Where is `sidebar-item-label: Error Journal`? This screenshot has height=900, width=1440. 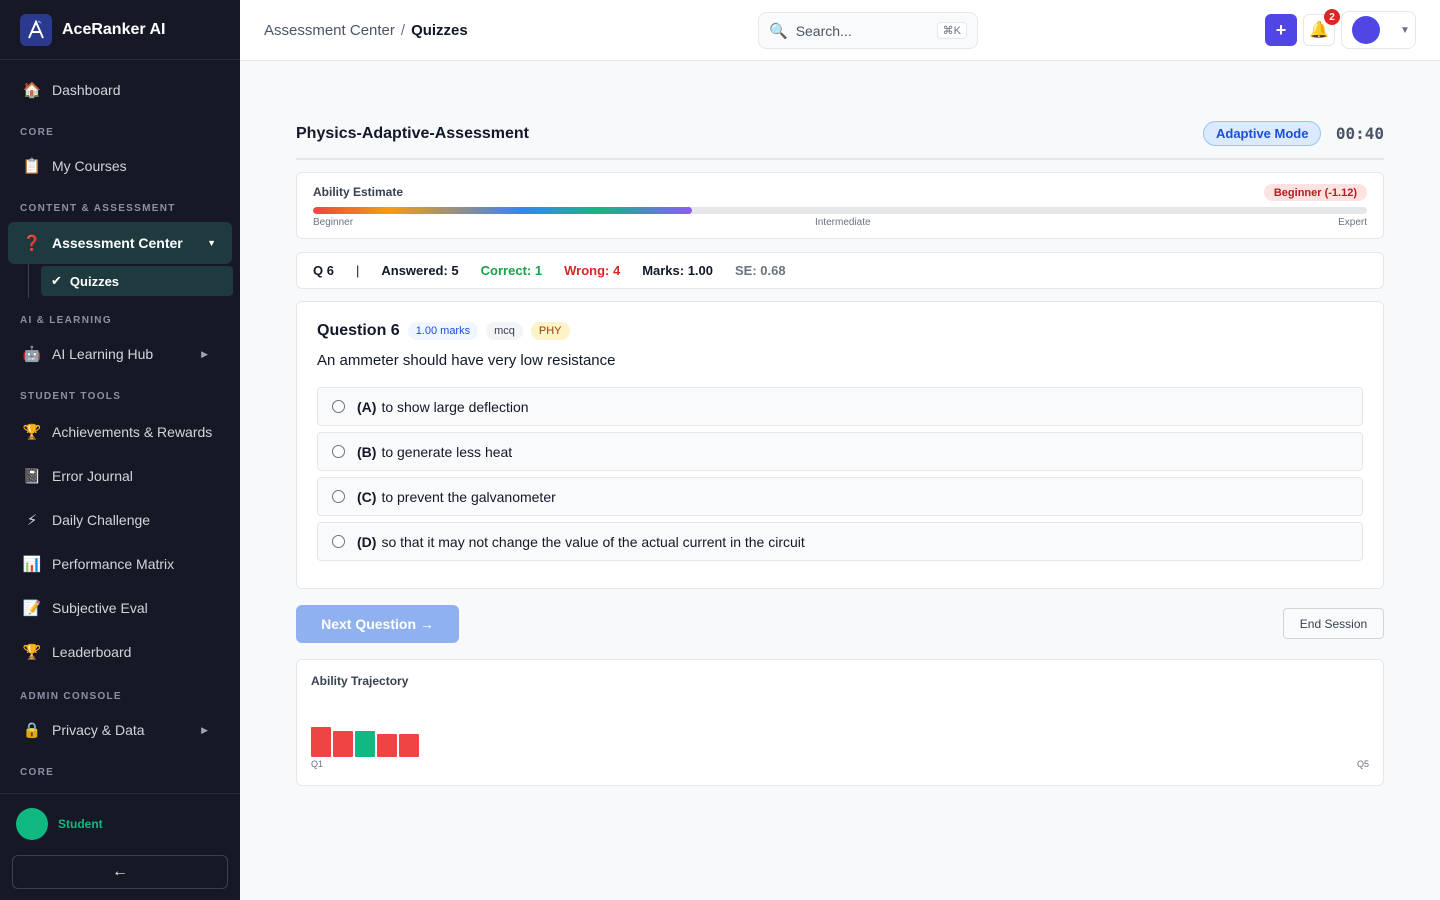 sidebar-item-label: Error Journal is located at coordinates (92, 476).